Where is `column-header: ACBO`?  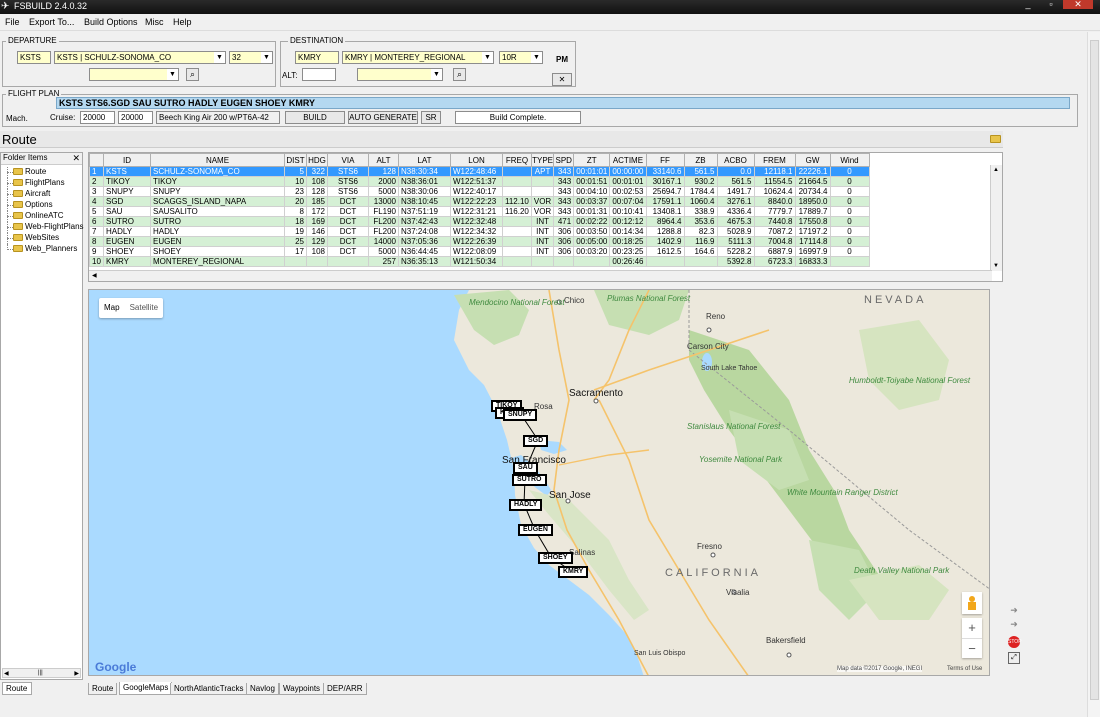 column-header: ACBO is located at coordinates (735, 160).